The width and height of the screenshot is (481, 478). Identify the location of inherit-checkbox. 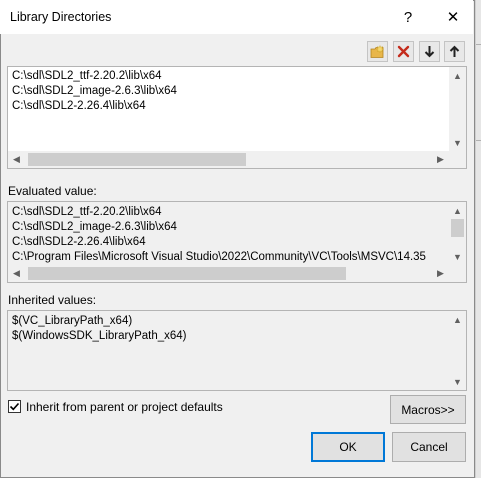
(14, 406).